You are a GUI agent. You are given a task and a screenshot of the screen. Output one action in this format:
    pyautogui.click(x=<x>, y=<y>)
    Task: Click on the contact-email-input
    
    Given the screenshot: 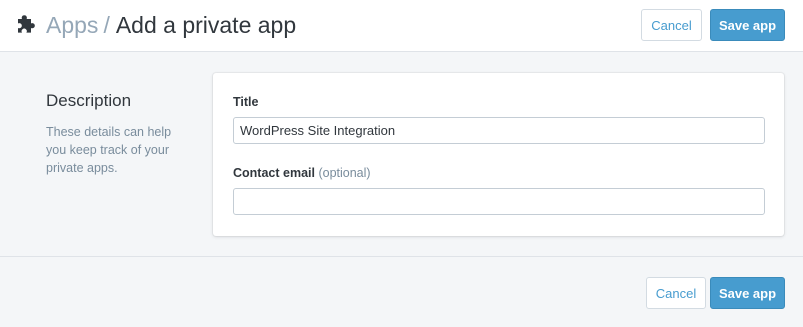 What is the action you would take?
    pyautogui.click(x=499, y=201)
    